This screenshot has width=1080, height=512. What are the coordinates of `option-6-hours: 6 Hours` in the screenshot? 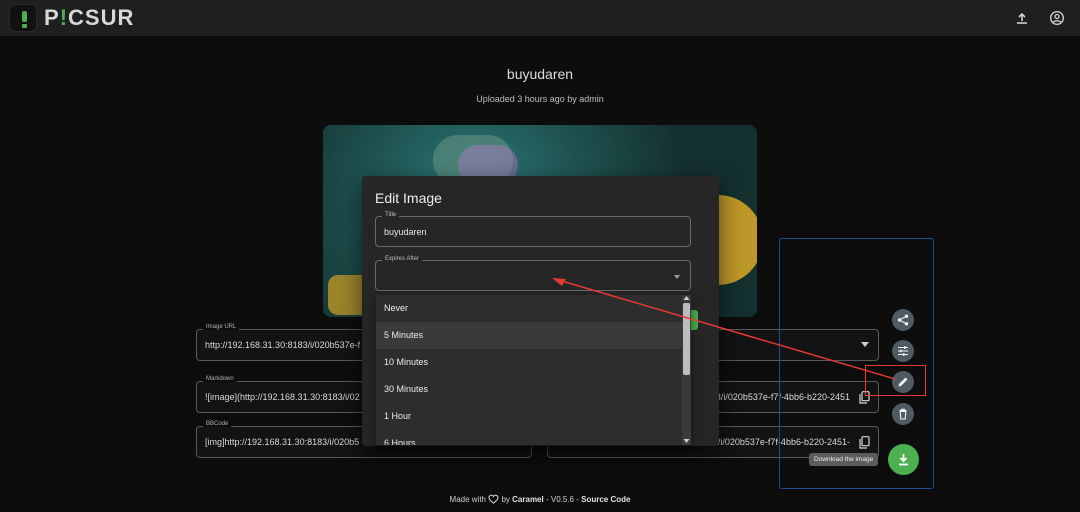 It's located at (529, 437).